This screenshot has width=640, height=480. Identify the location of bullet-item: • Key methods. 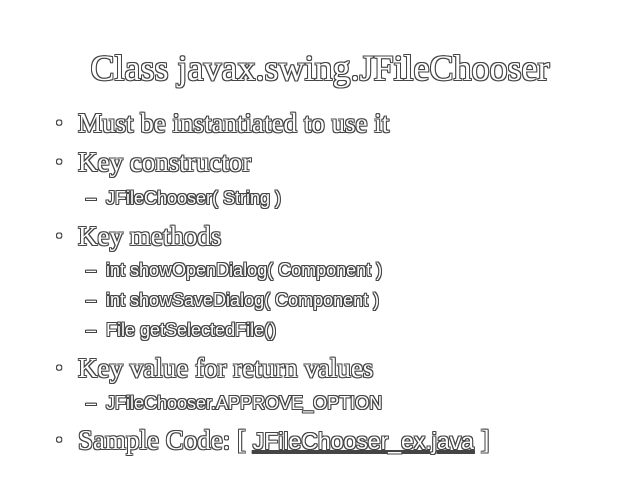
(138, 236).